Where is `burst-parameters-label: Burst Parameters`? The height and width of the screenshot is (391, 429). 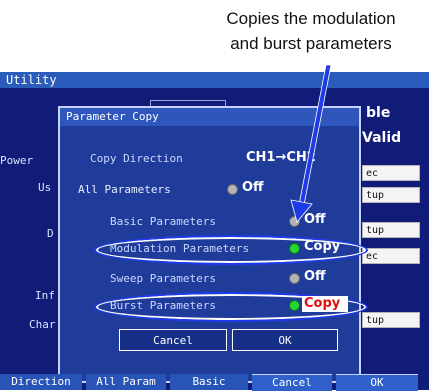
burst-parameters-label: Burst Parameters is located at coordinates (163, 305).